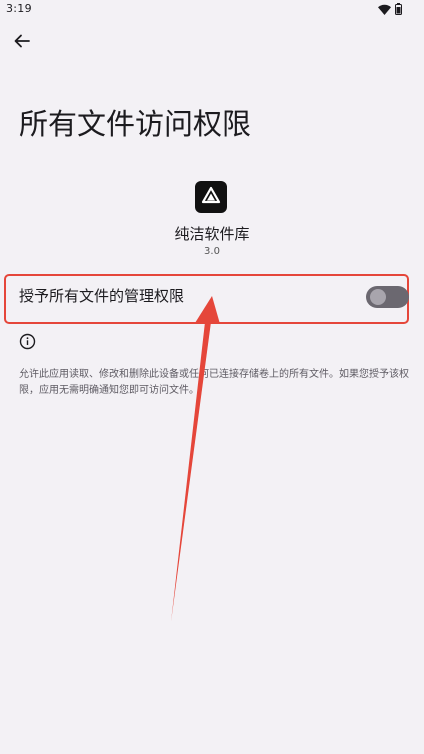  Describe the element at coordinates (212, 234) in the screenshot. I see `app-name: 纯洁软件库` at that location.